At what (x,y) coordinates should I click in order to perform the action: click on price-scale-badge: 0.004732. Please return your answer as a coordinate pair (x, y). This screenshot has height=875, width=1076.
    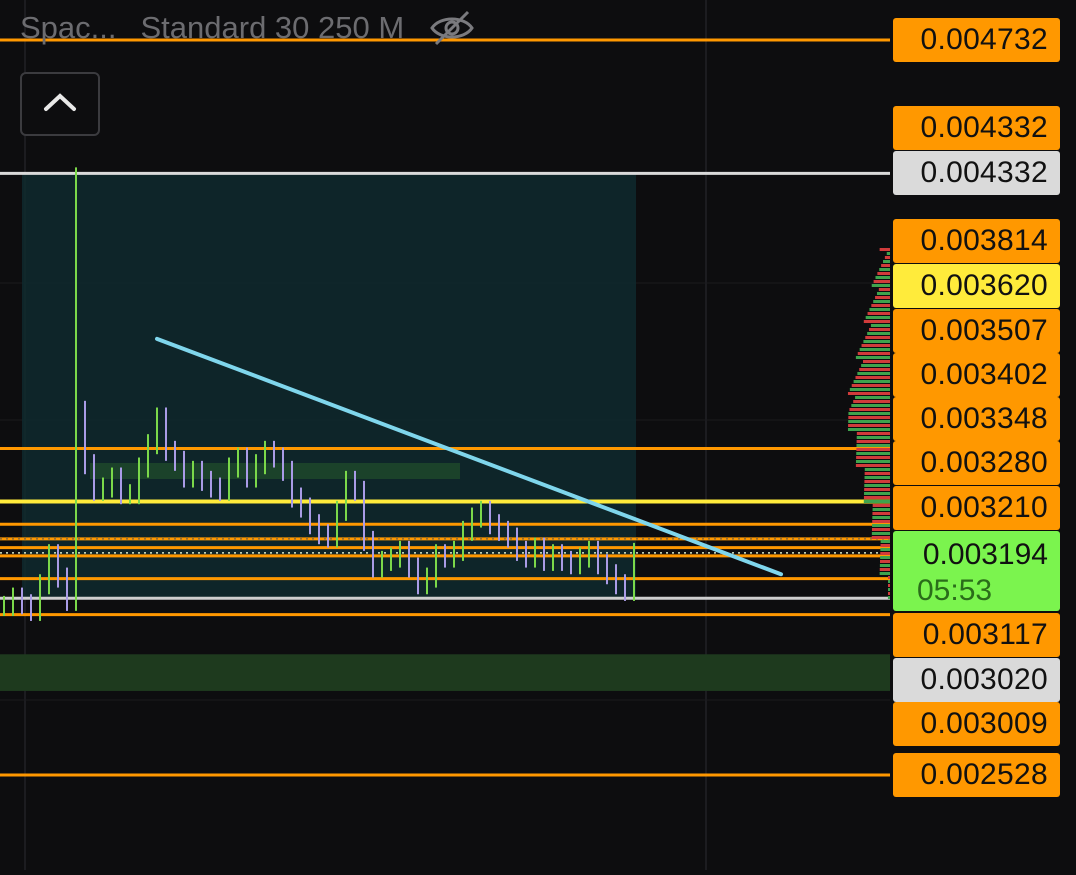
    Looking at the image, I should click on (976, 40).